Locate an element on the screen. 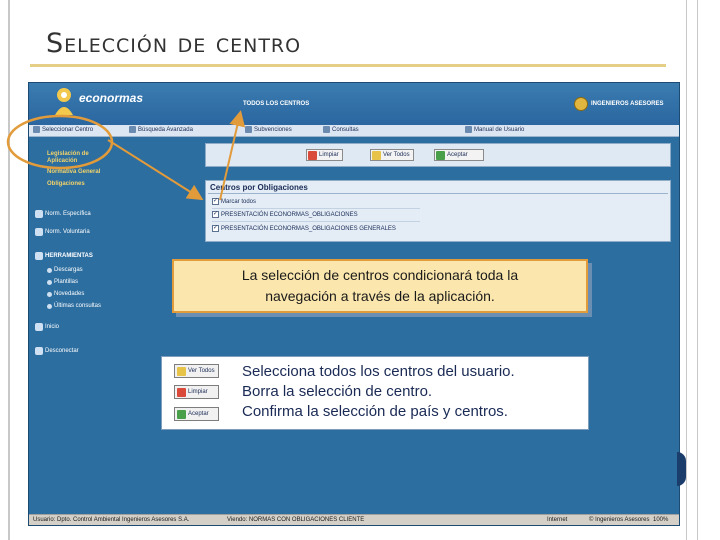 The width and height of the screenshot is (720, 540). arrow-to-header is located at coordinates (232, 155).